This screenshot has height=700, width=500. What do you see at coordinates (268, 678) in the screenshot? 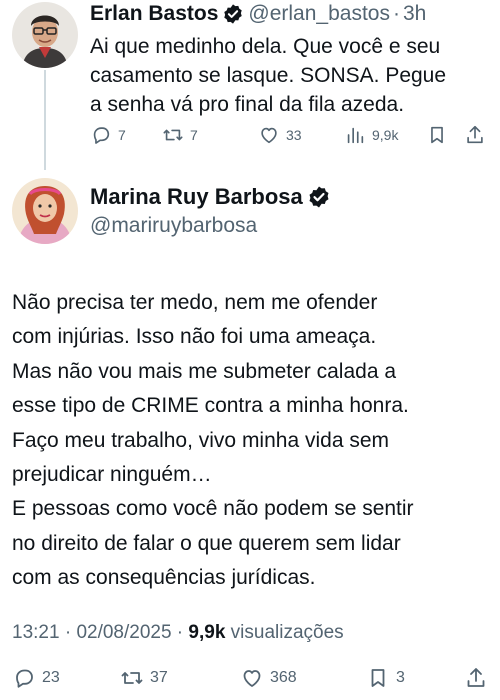
I see `like-button: 368` at bounding box center [268, 678].